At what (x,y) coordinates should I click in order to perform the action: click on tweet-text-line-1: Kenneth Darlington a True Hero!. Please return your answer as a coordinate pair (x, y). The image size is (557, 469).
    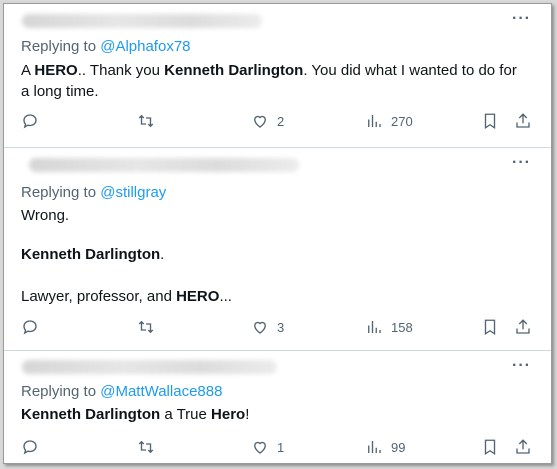
    Looking at the image, I should click on (135, 414).